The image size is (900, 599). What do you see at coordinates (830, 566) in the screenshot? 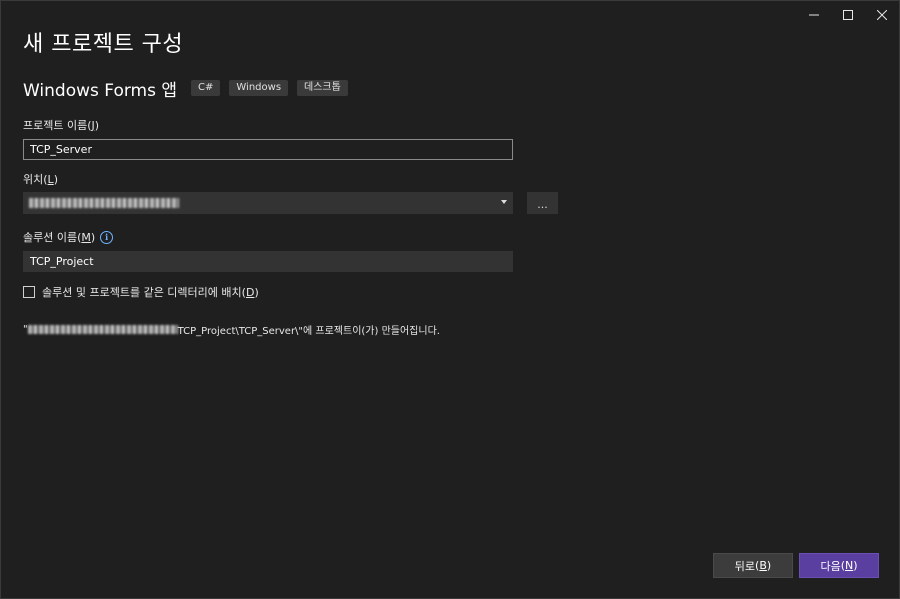
I see `next-button-label: 다음` at bounding box center [830, 566].